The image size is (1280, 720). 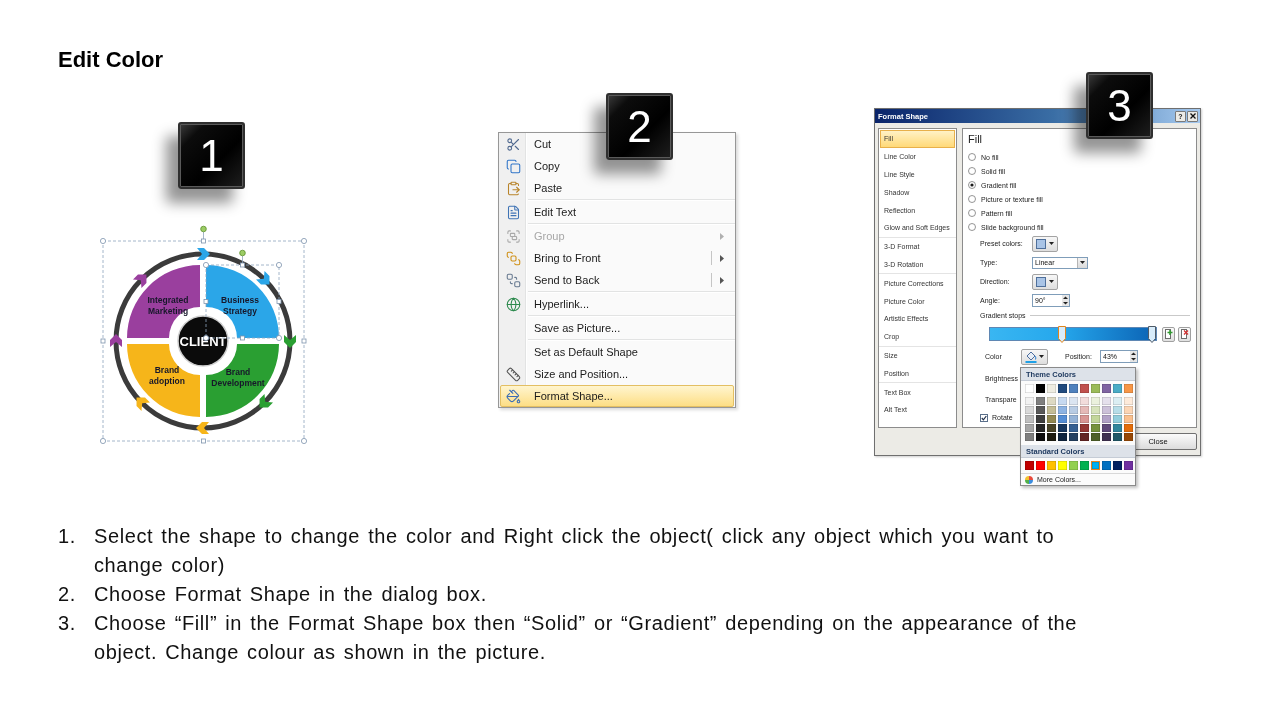 What do you see at coordinates (513, 166) in the screenshot?
I see `copy-icon` at bounding box center [513, 166].